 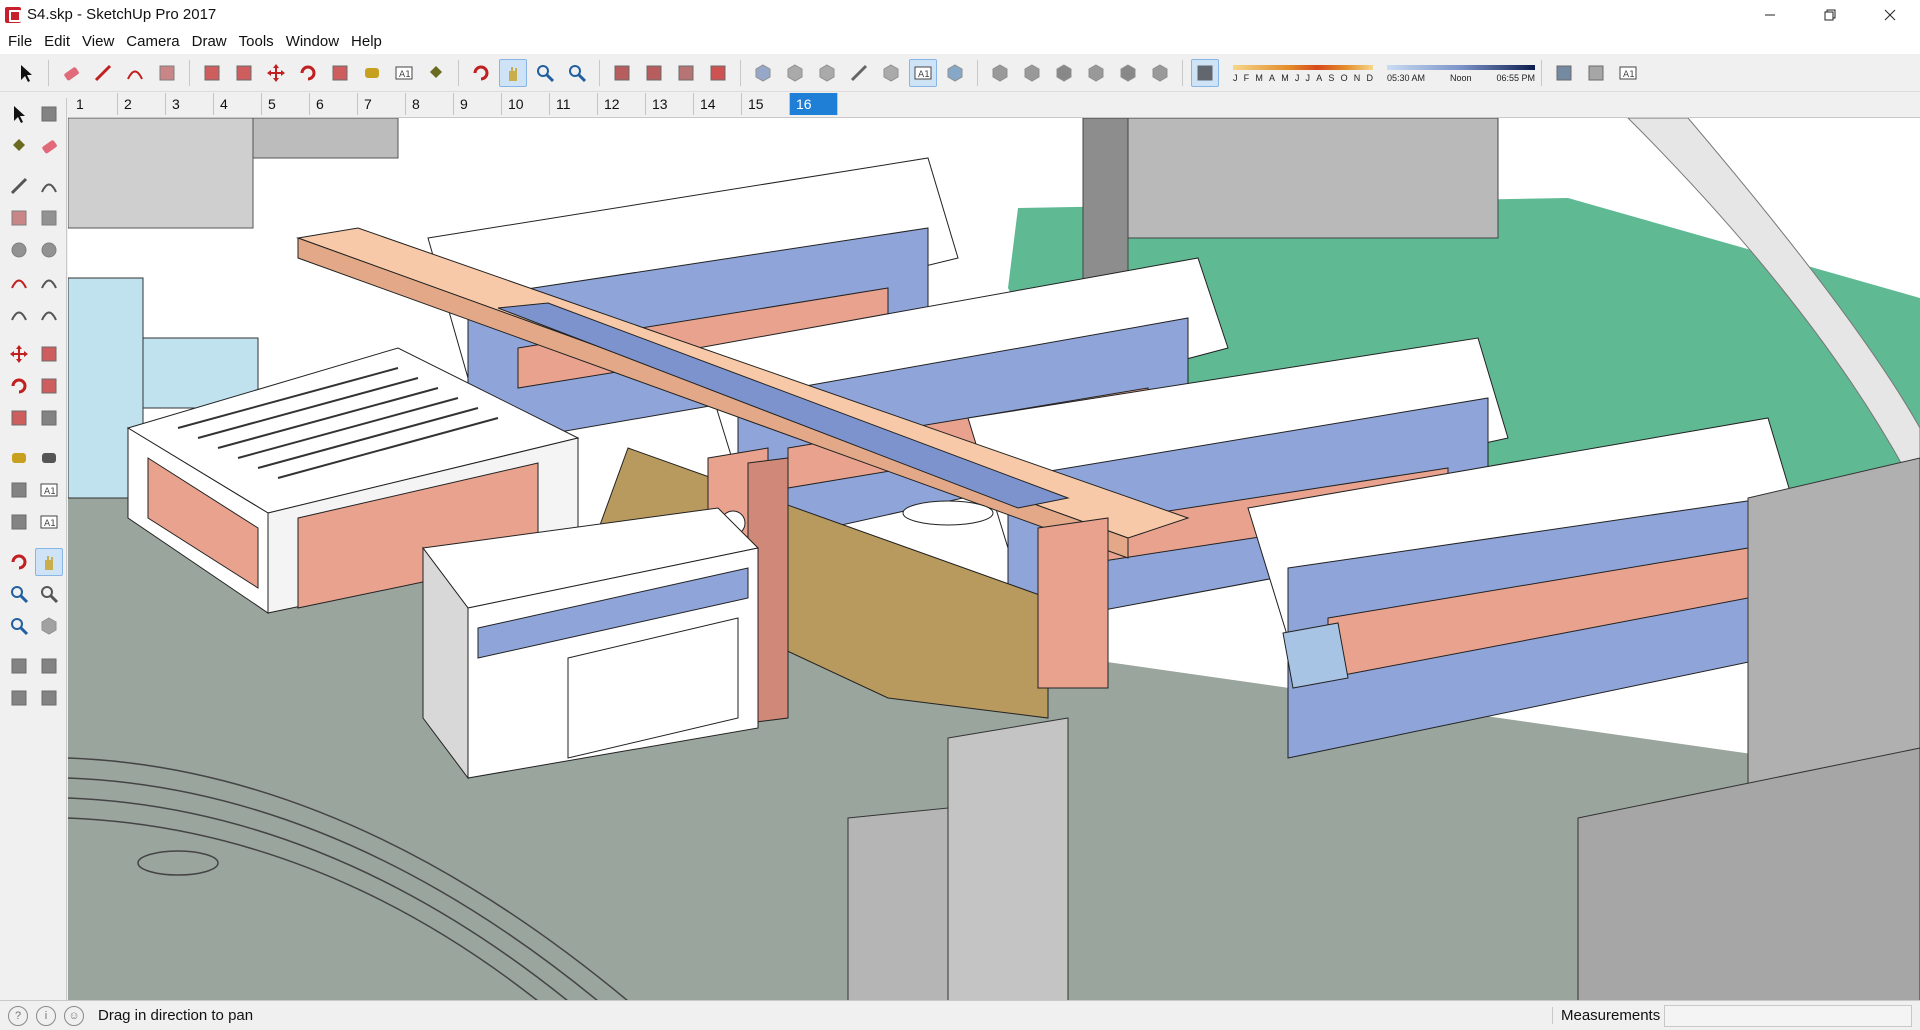 I want to click on scene-tab-8: 8, so click(x=430, y=104).